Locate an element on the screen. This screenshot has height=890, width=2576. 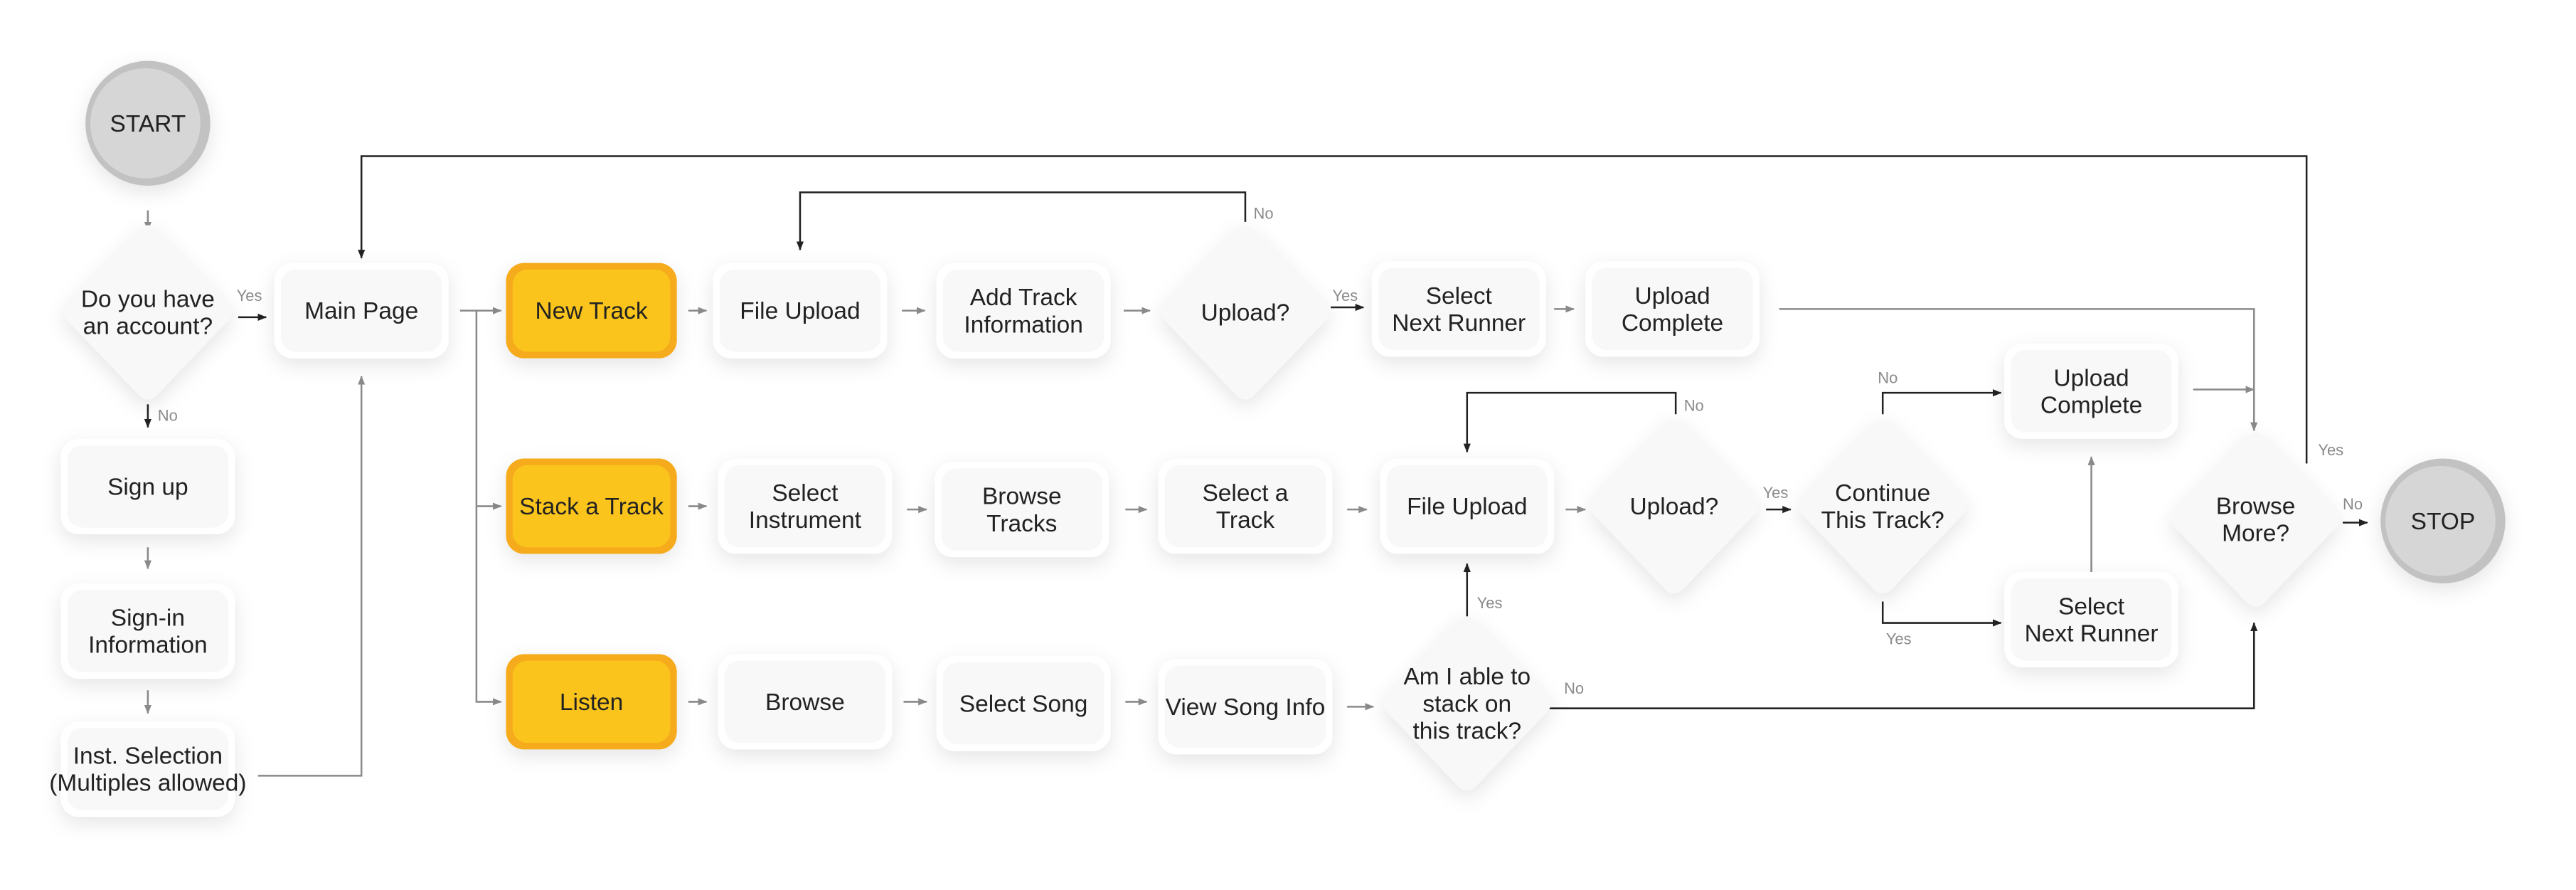
edge-label-has-account-no: No is located at coordinates (168, 415).